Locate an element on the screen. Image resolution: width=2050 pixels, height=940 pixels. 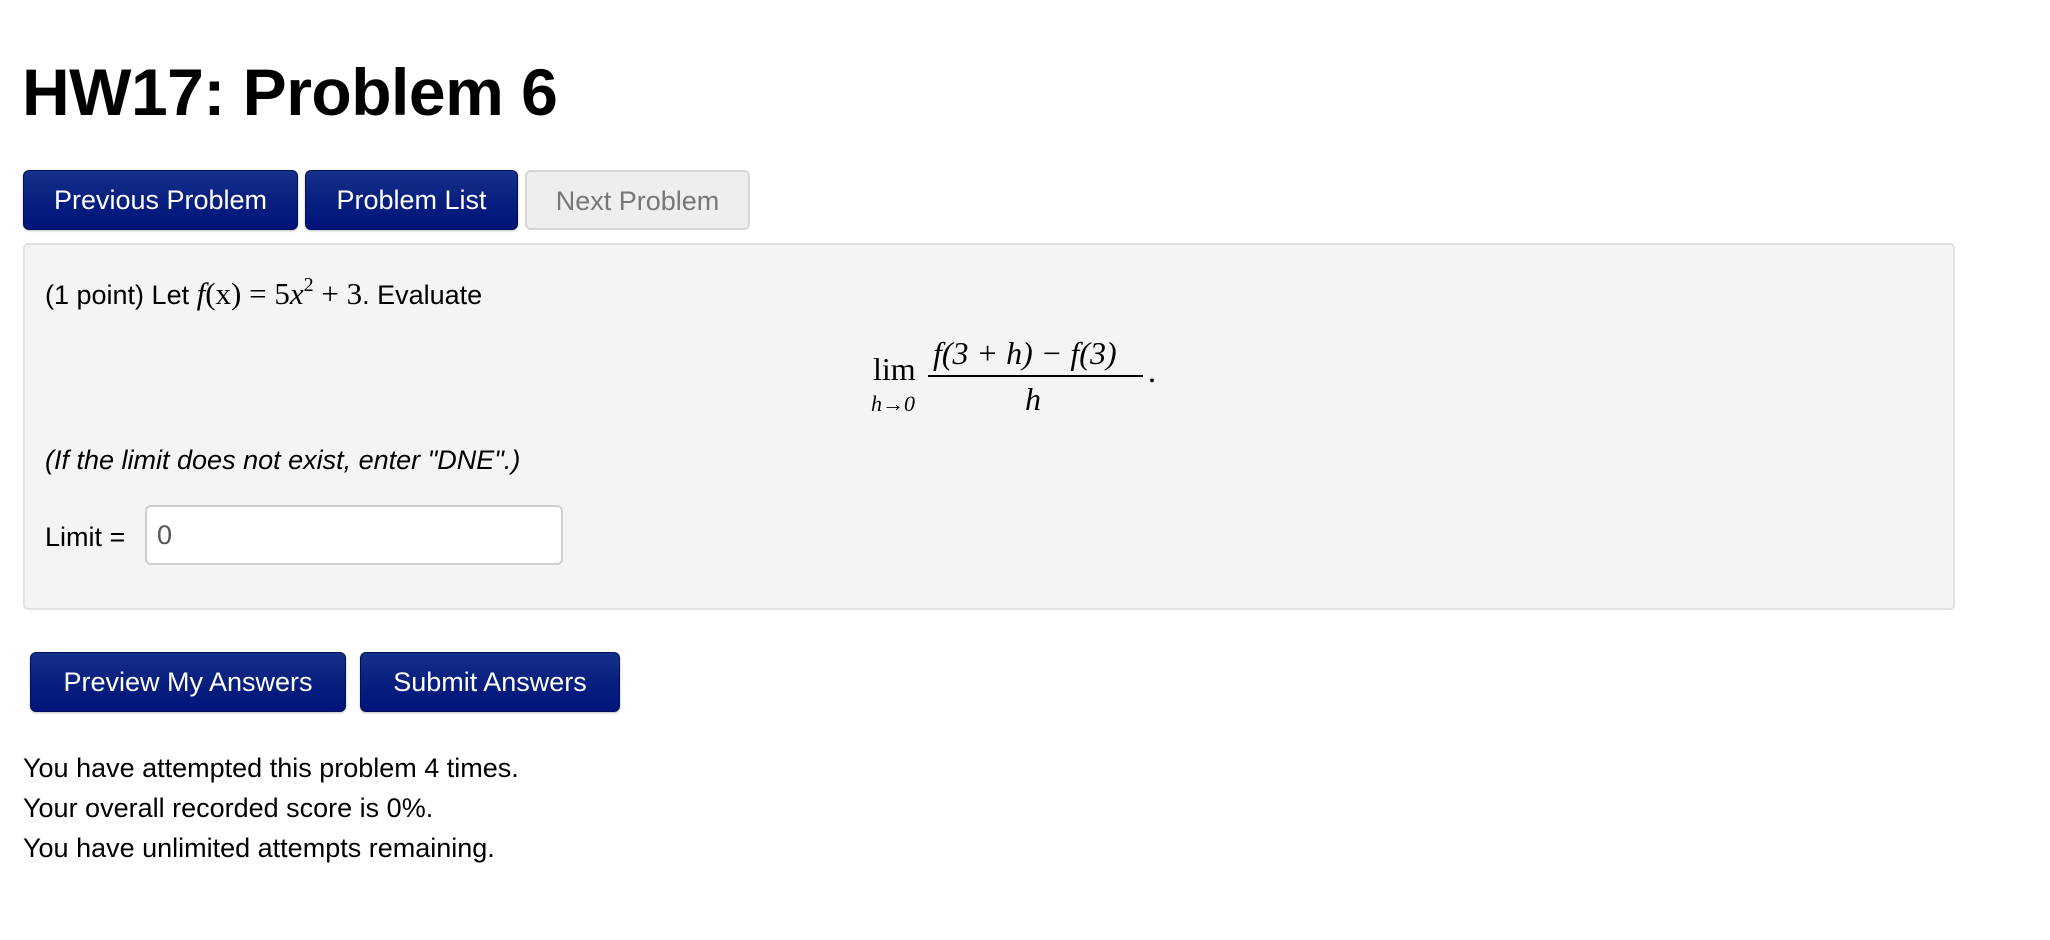
constant-term: + 3 is located at coordinates (338, 293).